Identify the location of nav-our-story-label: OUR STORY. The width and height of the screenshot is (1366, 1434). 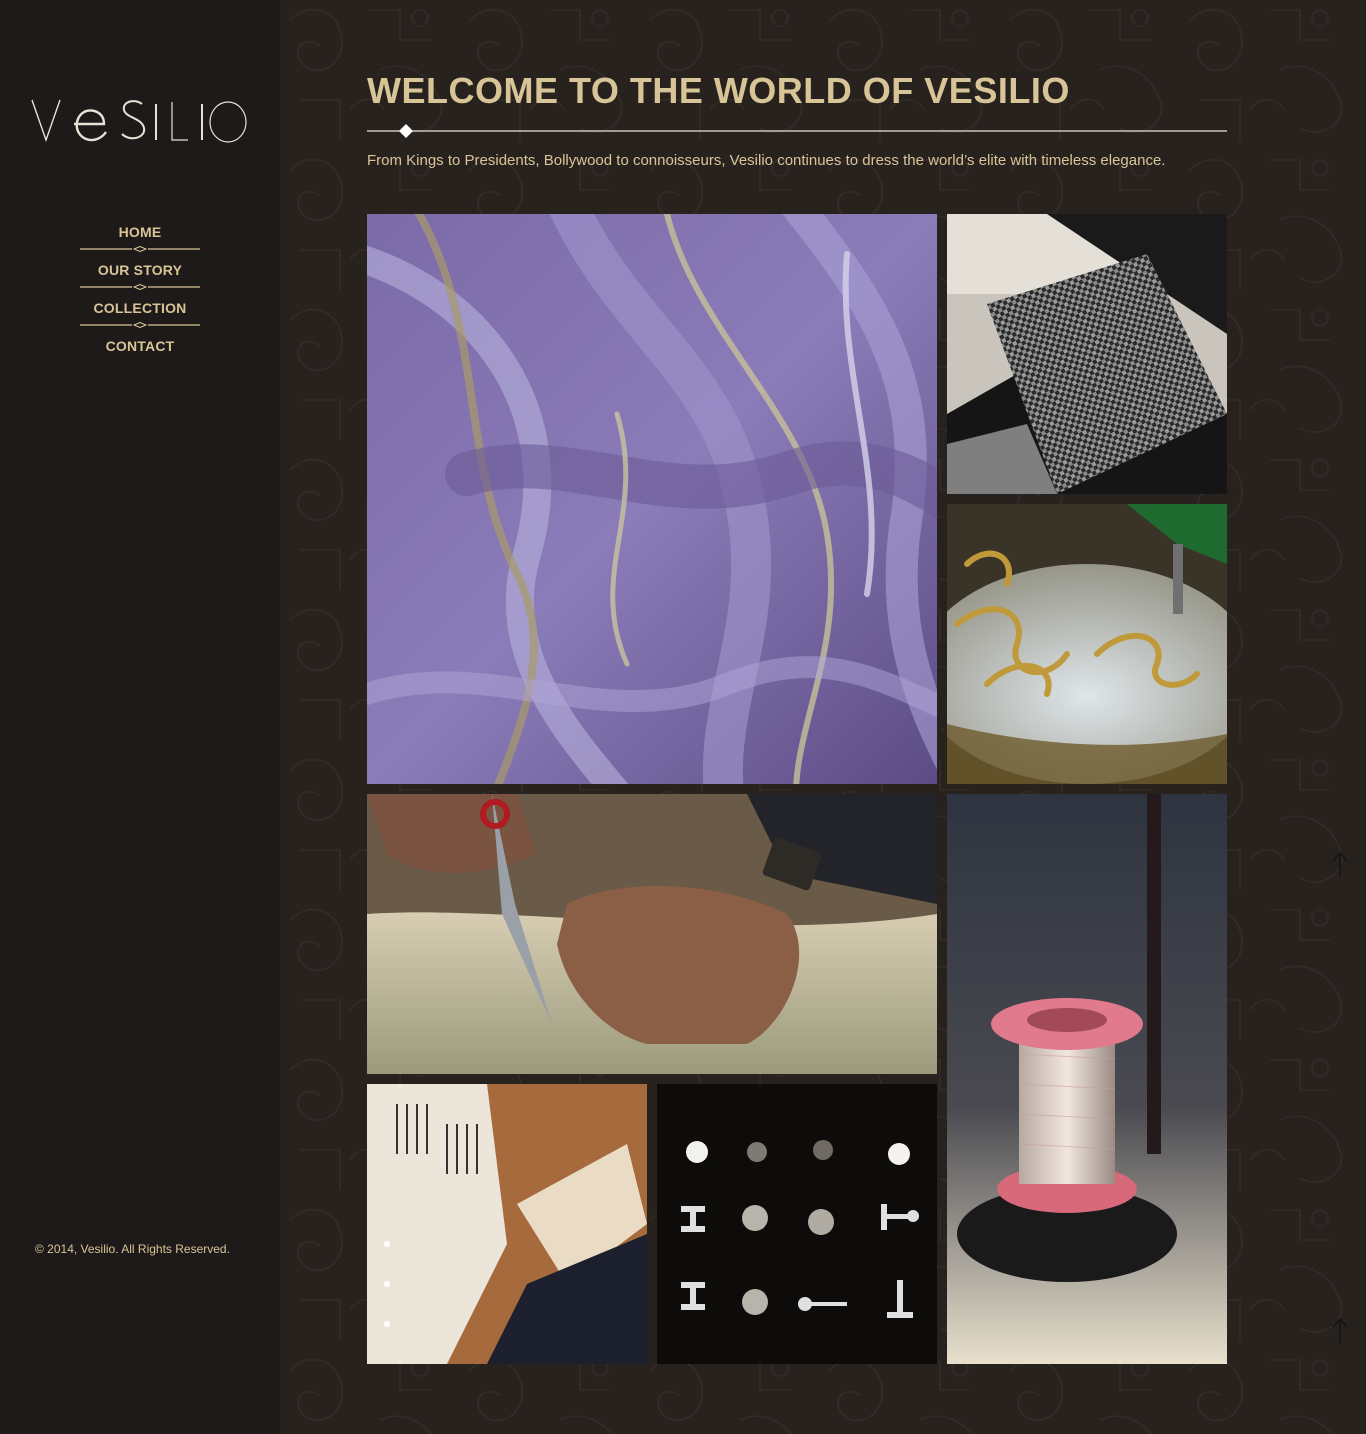
(140, 270).